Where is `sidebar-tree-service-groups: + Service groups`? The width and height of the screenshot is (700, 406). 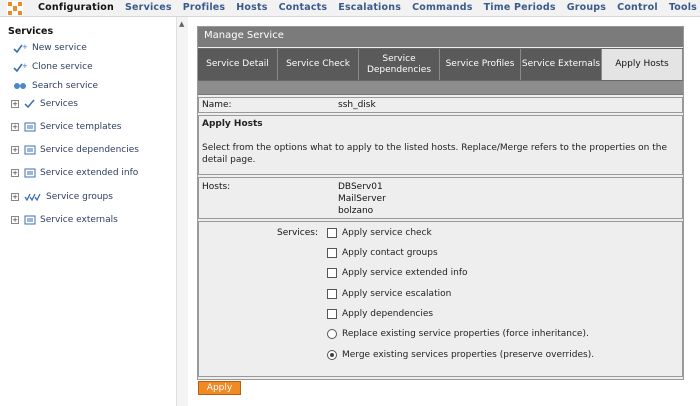
sidebar-tree-service-groups: + Service groups is located at coordinates (62, 197).